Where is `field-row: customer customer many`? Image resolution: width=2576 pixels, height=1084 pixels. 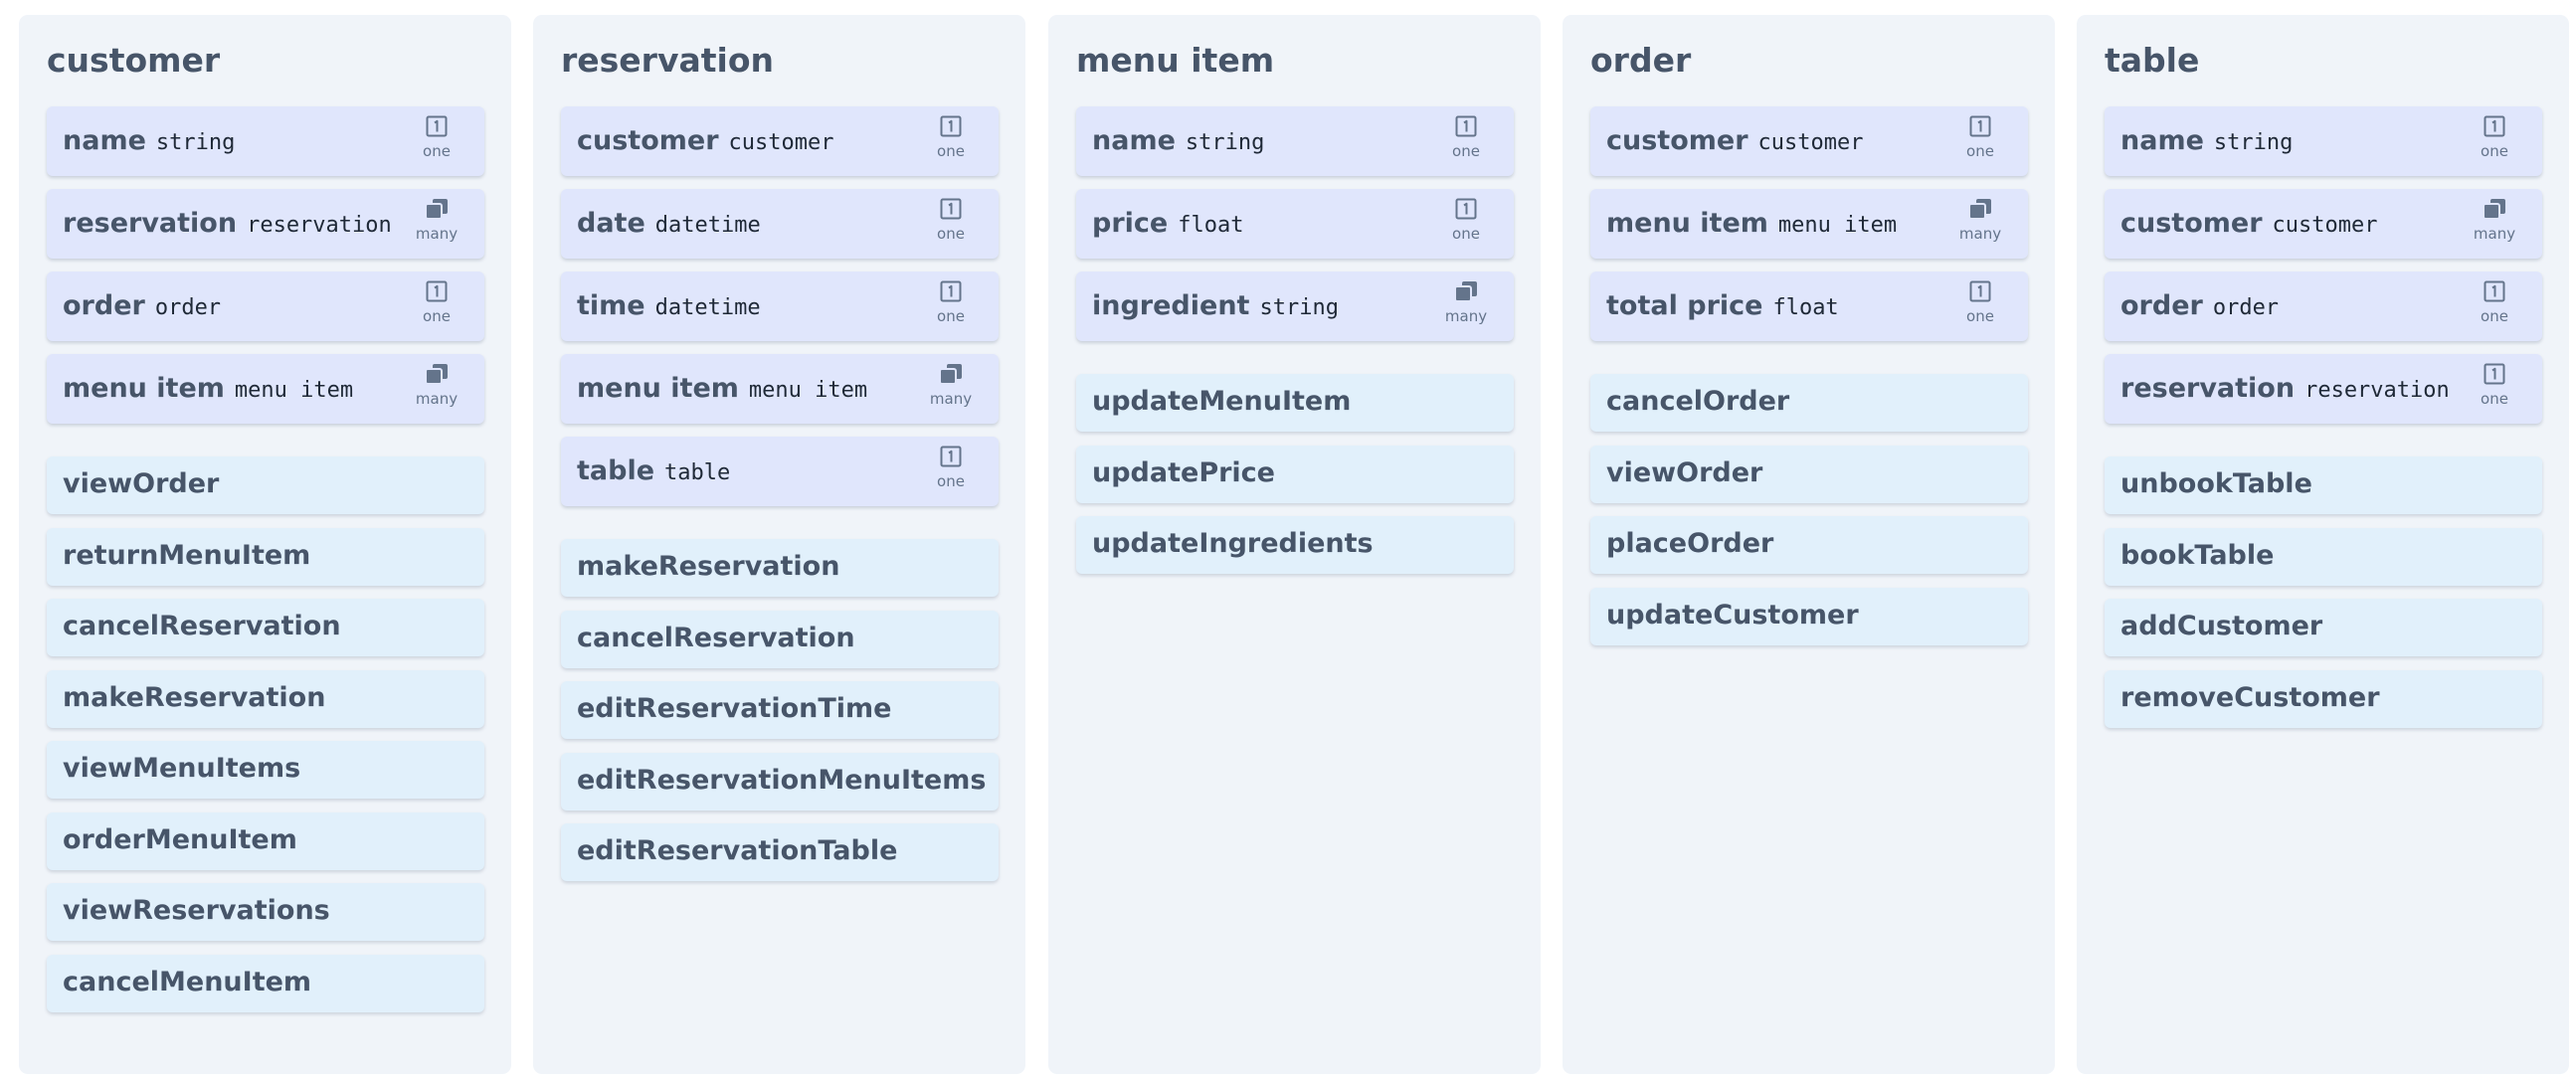
field-row: customer customer many is located at coordinates (2323, 224).